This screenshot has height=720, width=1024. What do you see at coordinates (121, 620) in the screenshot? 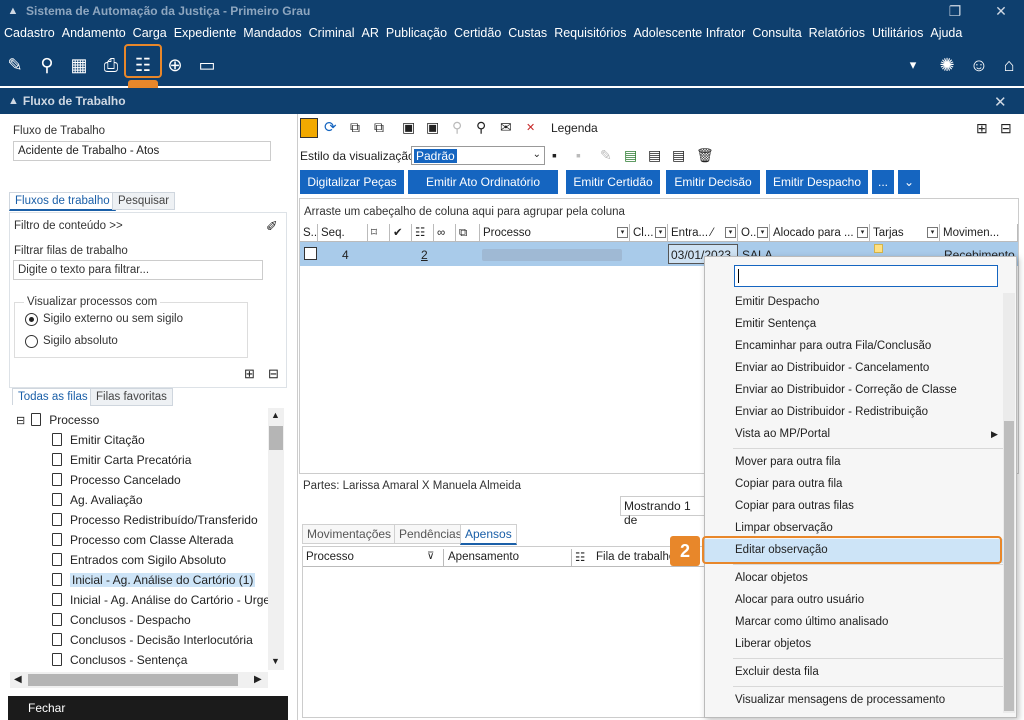
I see `tree-item: Conclusos - Despacho` at bounding box center [121, 620].